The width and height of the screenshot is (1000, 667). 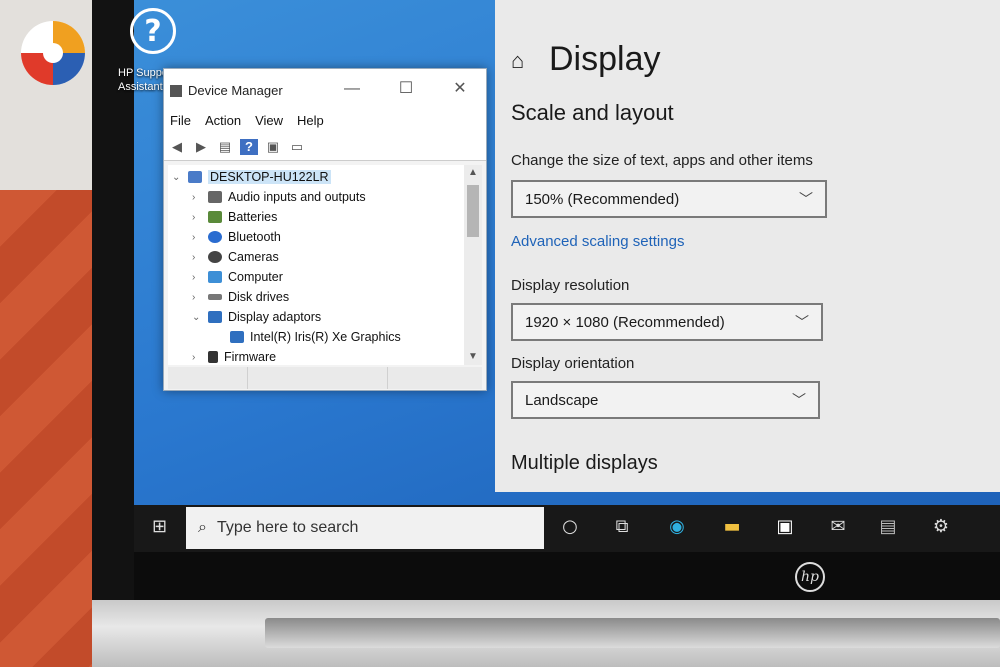 I want to click on speaker-icon, so click(x=215, y=197).